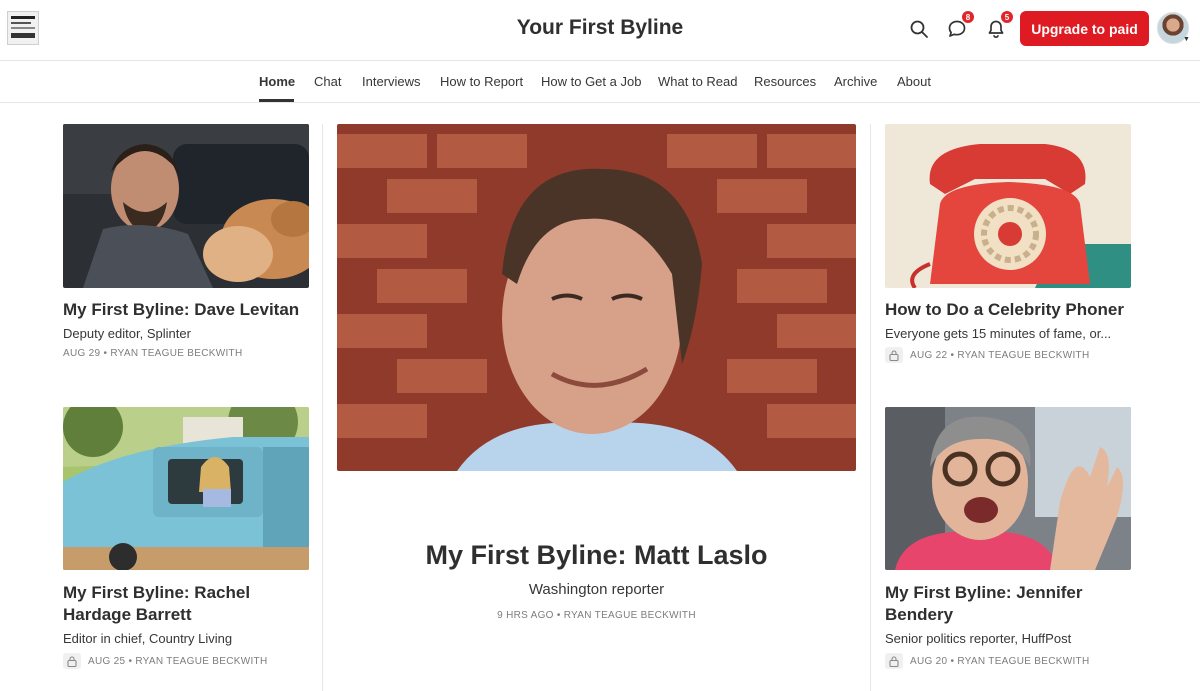 Image resolution: width=1200 pixels, height=691 pixels. What do you see at coordinates (1186, 39) in the screenshot?
I see `chevron-down-icon: ▼` at bounding box center [1186, 39].